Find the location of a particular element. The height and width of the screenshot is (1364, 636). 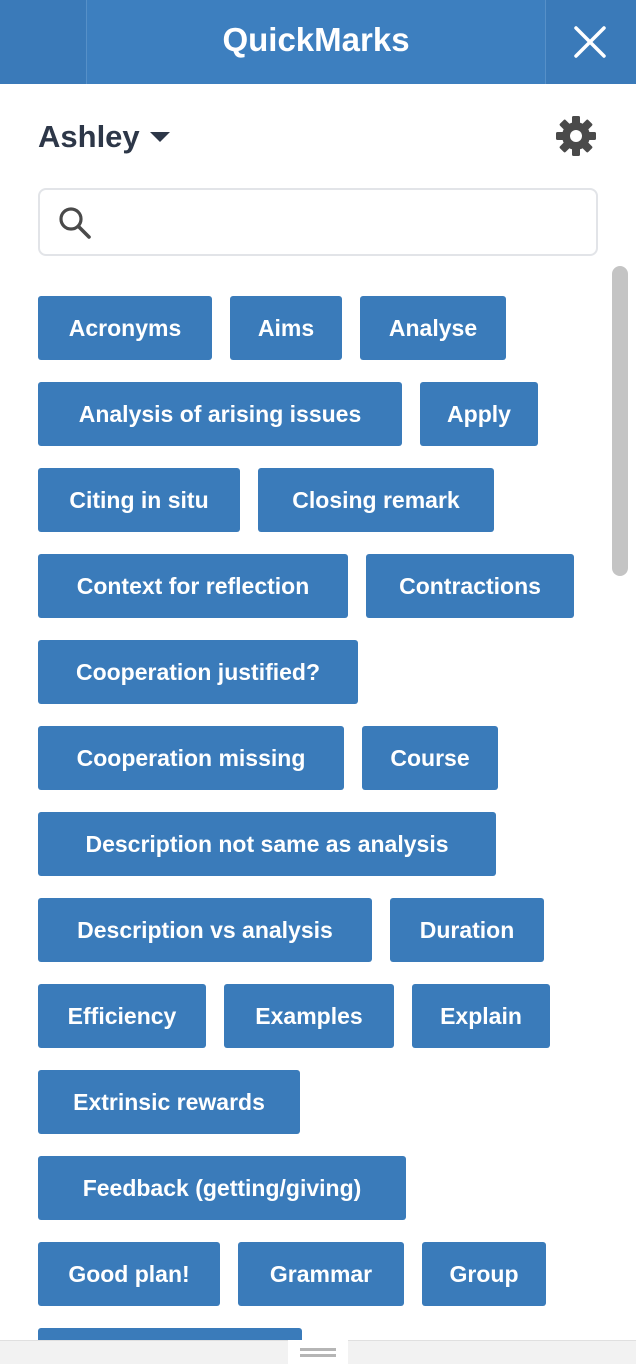

quickmark-tag: Contractions is located at coordinates (470, 586).